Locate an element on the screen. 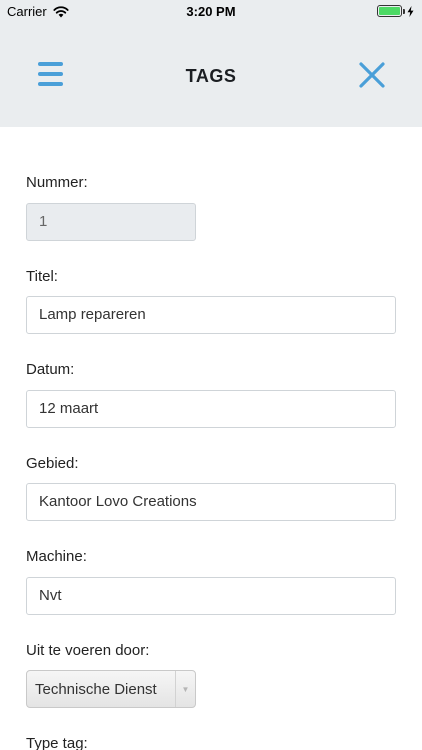  status-bar: Carrier 3:20 PM is located at coordinates (211, 12).